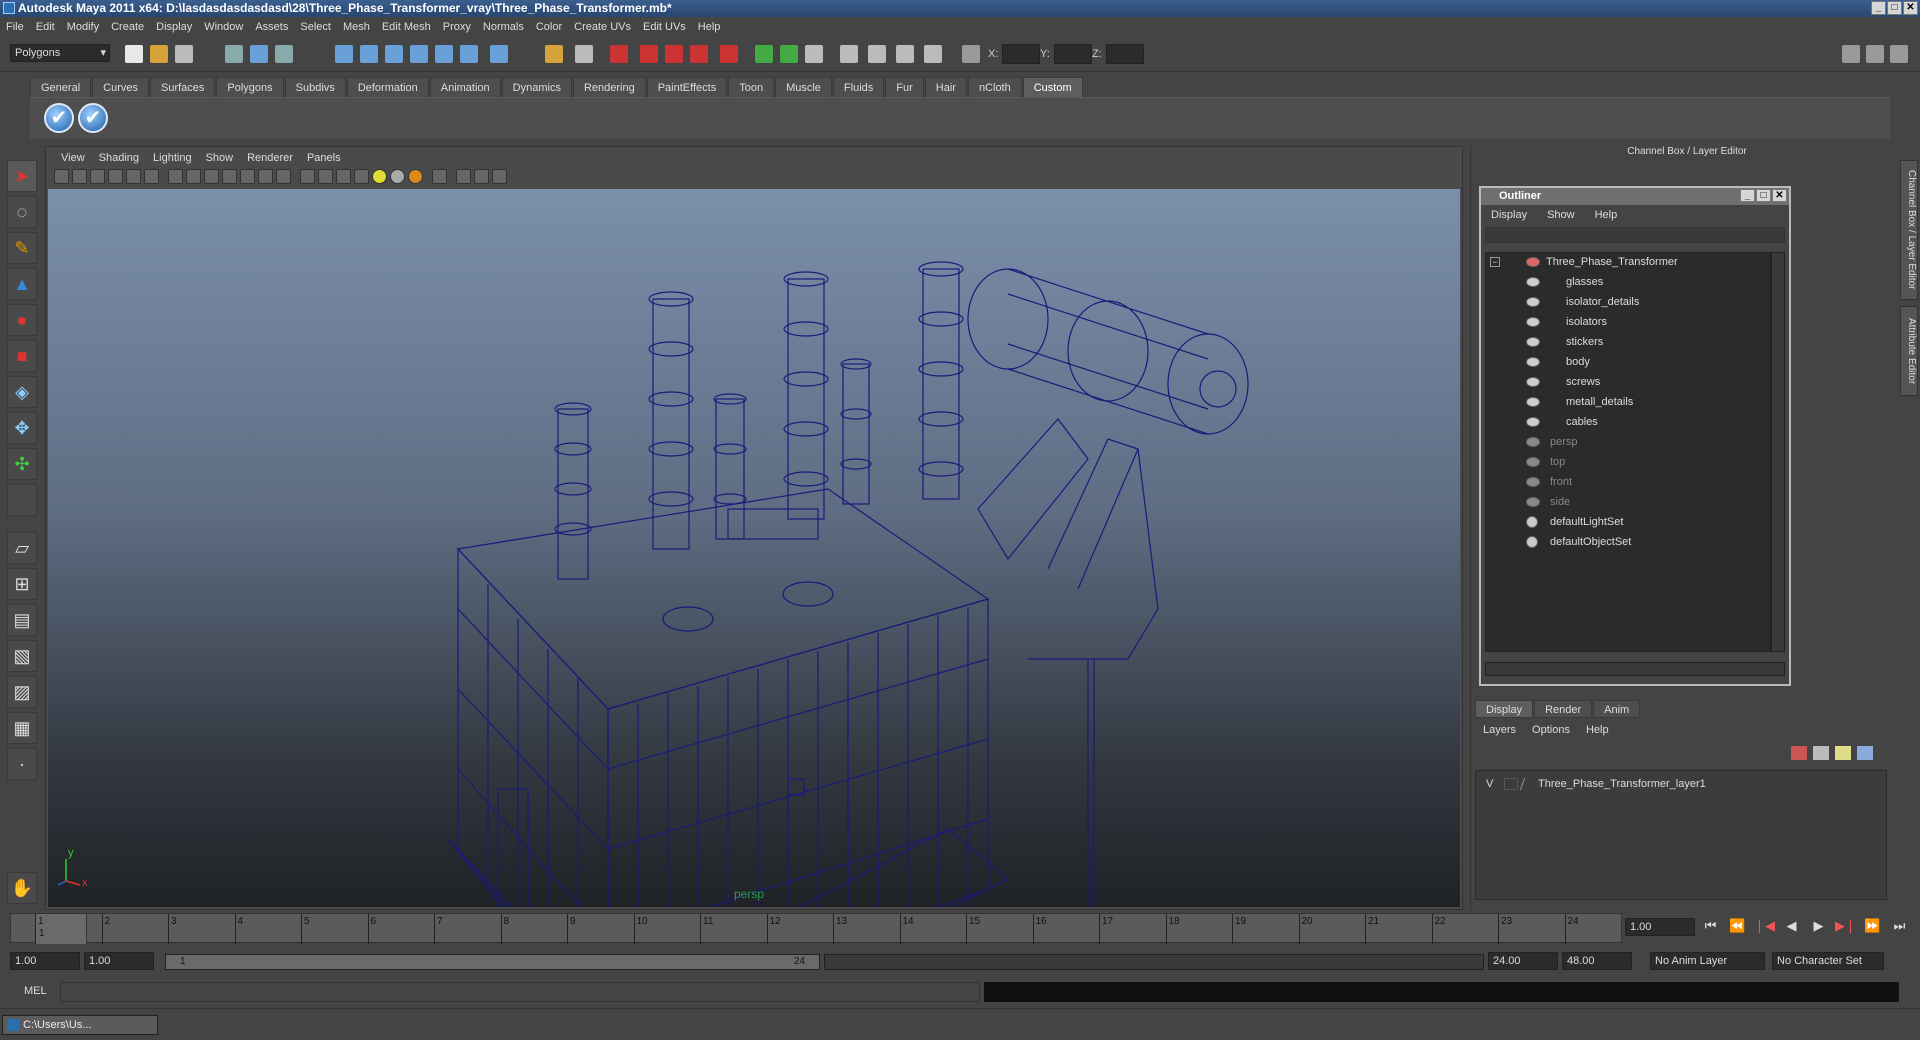 The image size is (1920, 1040). Describe the element at coordinates (115, 176) in the screenshot. I see `image-plane-icon` at that location.